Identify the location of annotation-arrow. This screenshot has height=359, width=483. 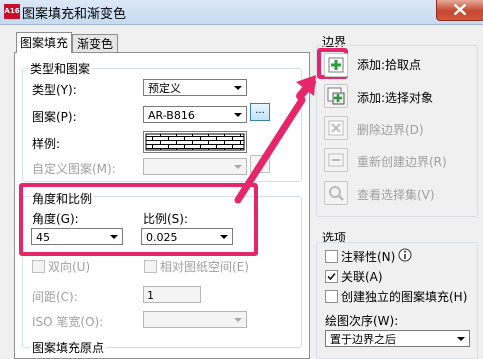
(275, 139).